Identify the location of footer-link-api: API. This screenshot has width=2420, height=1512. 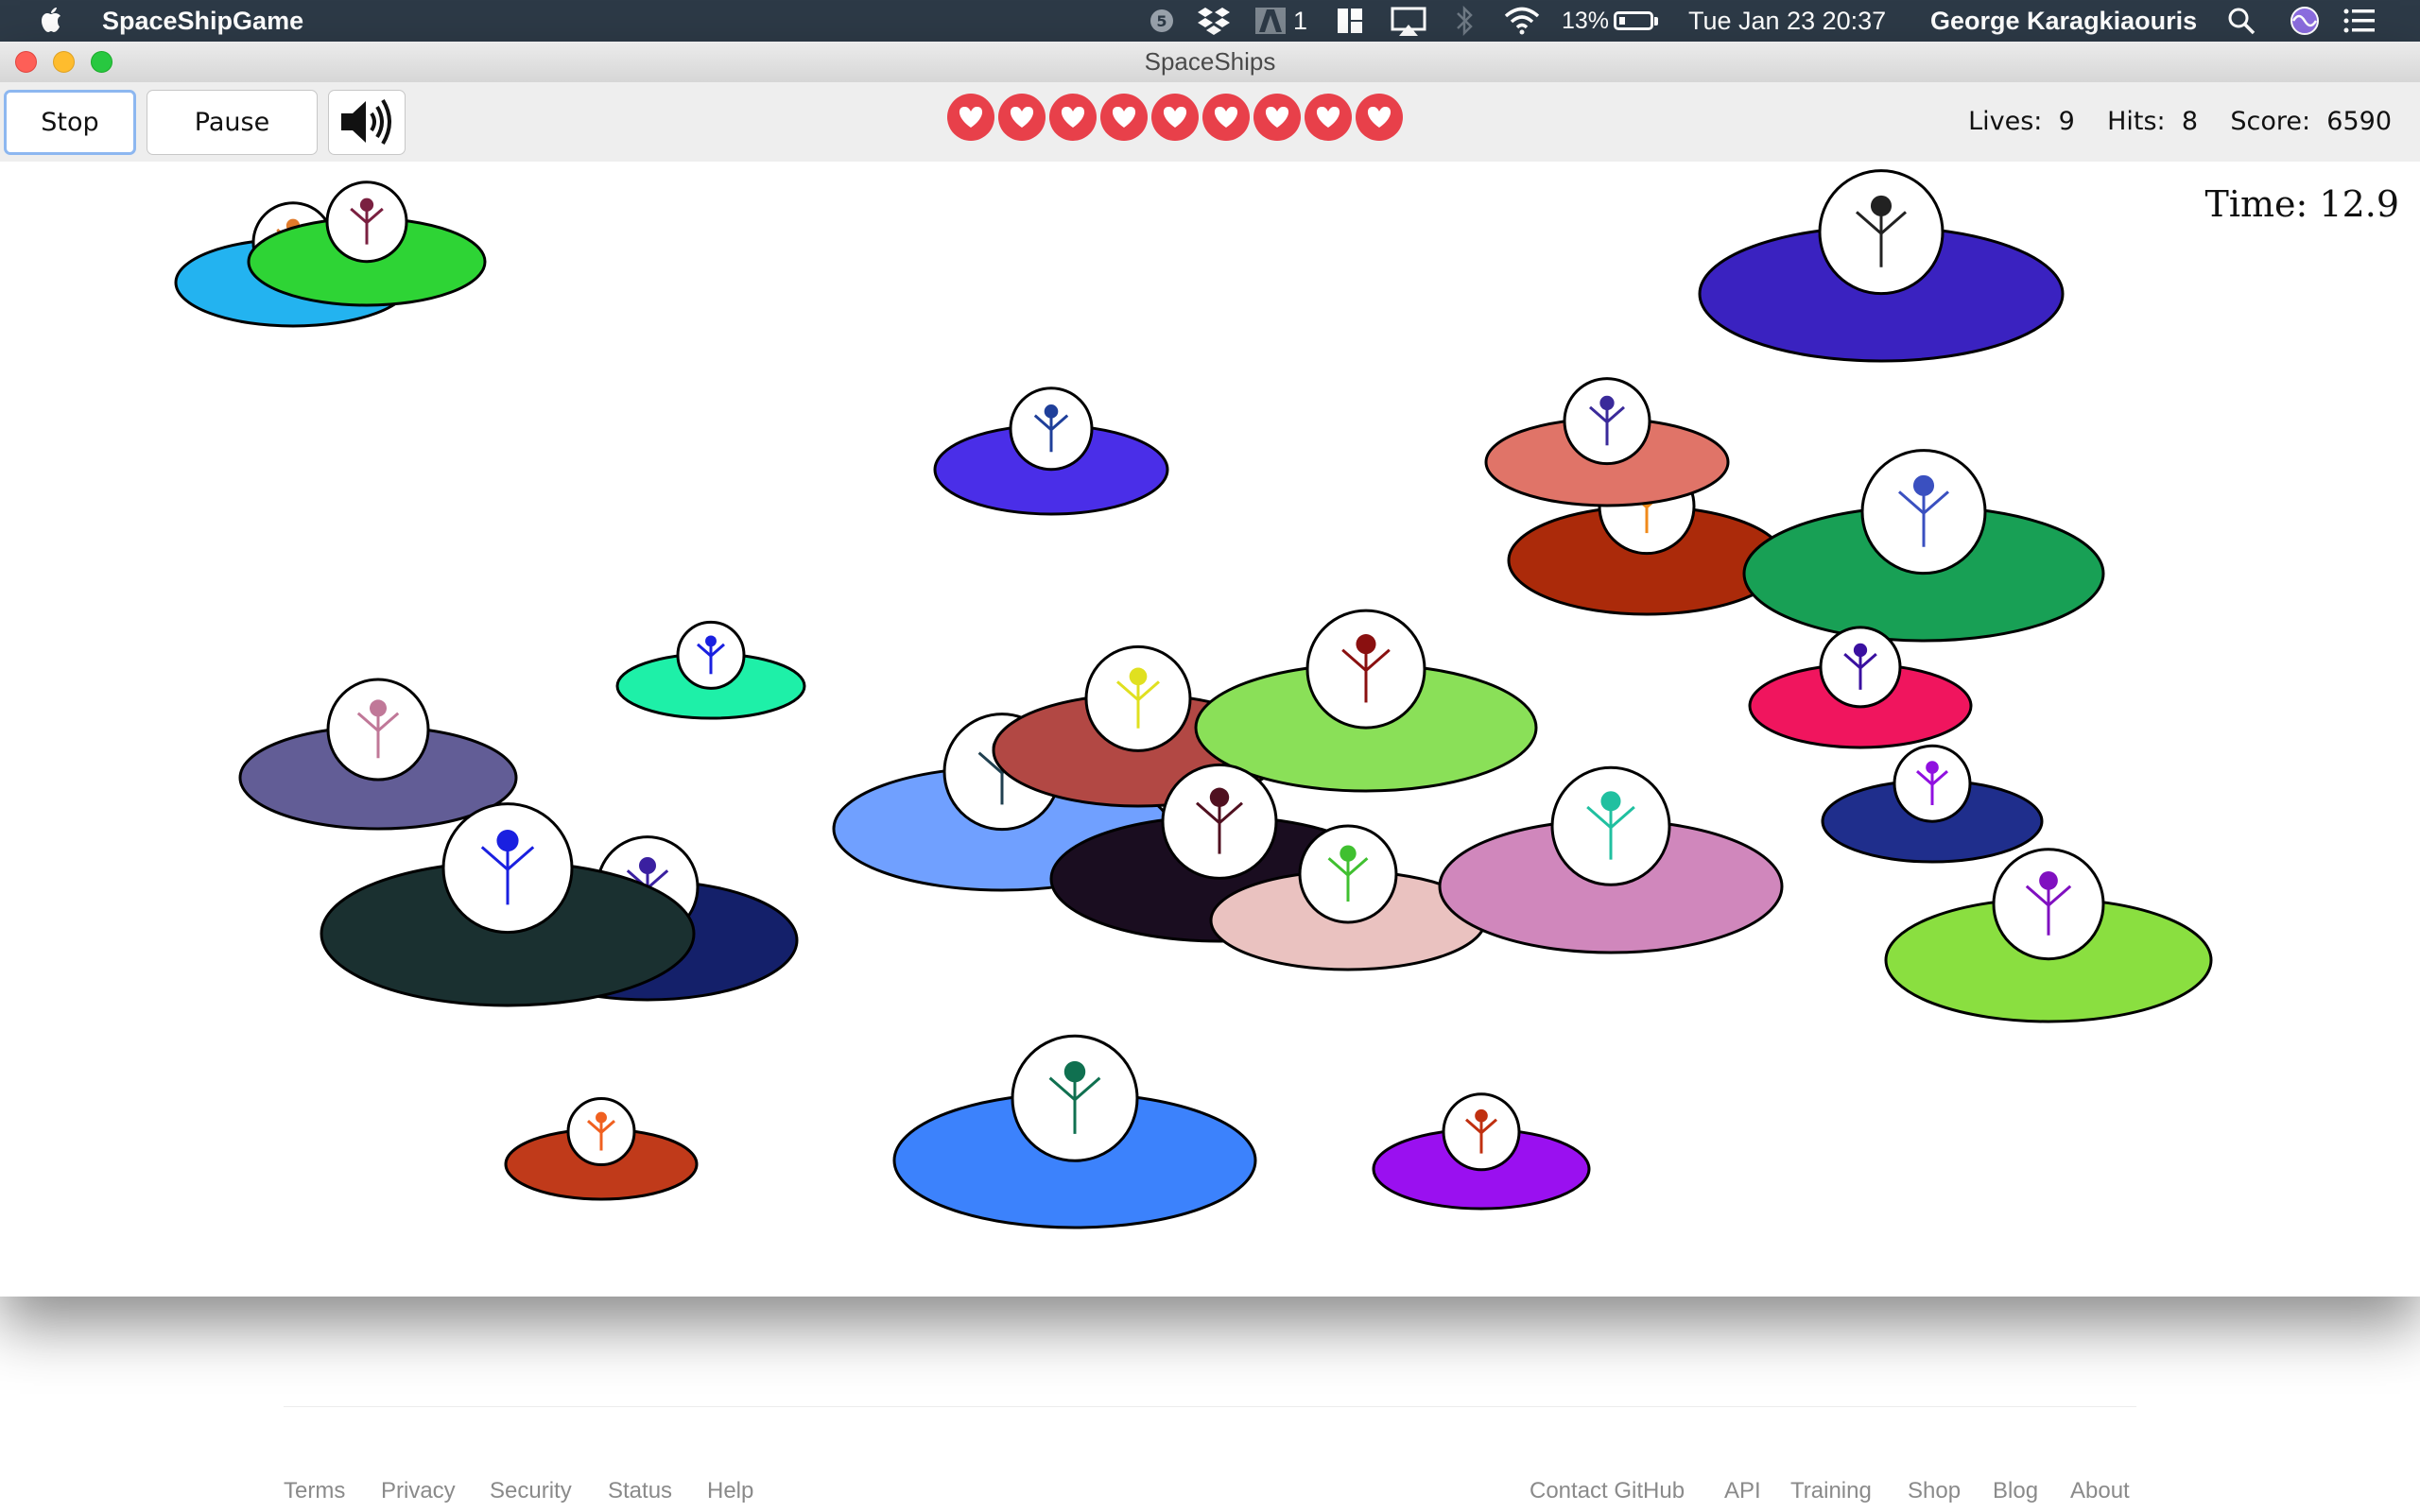
(1743, 1491).